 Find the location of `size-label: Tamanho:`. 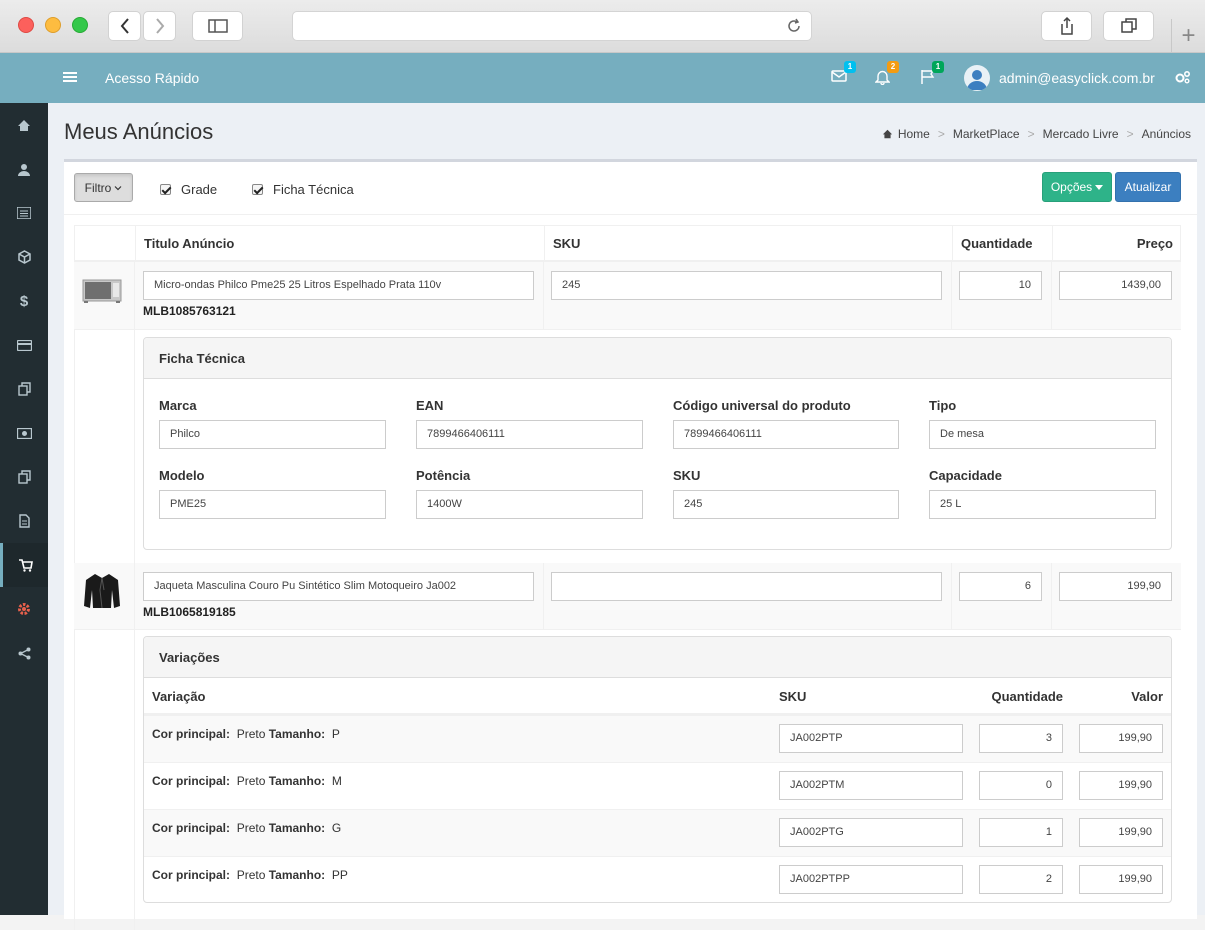

size-label: Tamanho: is located at coordinates (297, 828).